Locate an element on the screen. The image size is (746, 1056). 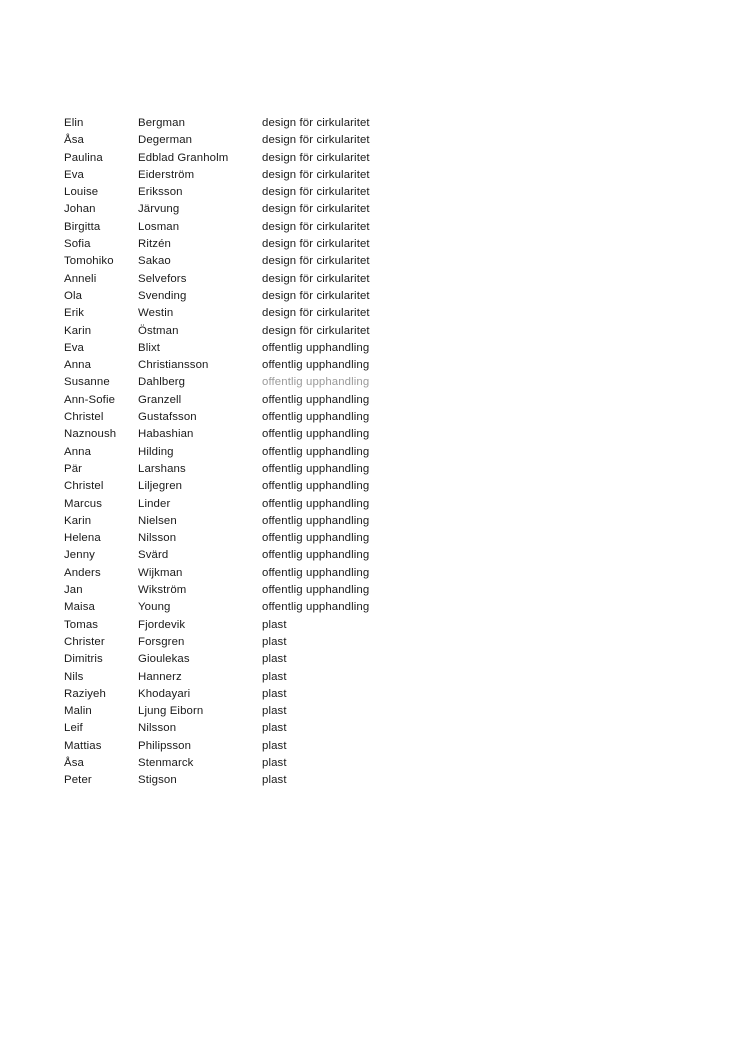
first-name-cell: Tomohiko is located at coordinates (89, 261).